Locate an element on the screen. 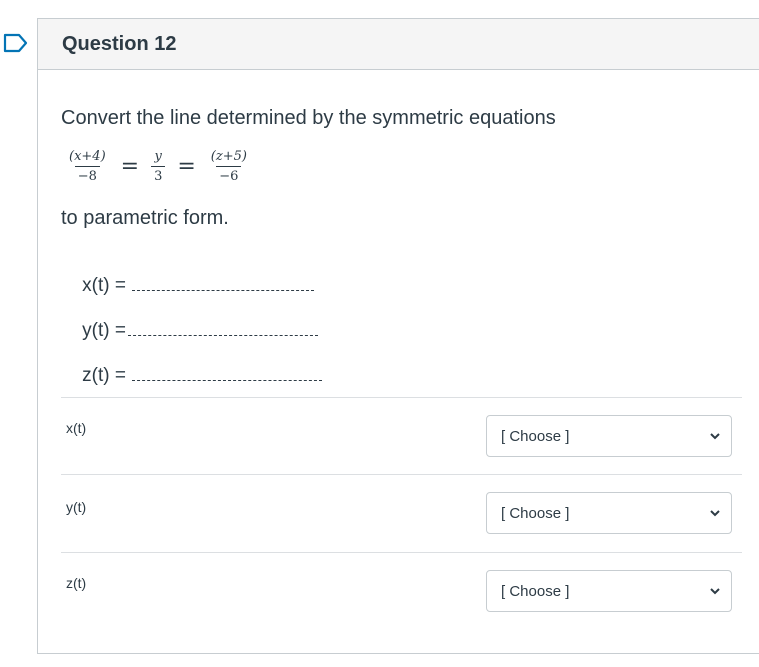 Image resolution: width=759 pixels, height=667 pixels. fraction-z-numerator: (z+5) is located at coordinates (228, 156).